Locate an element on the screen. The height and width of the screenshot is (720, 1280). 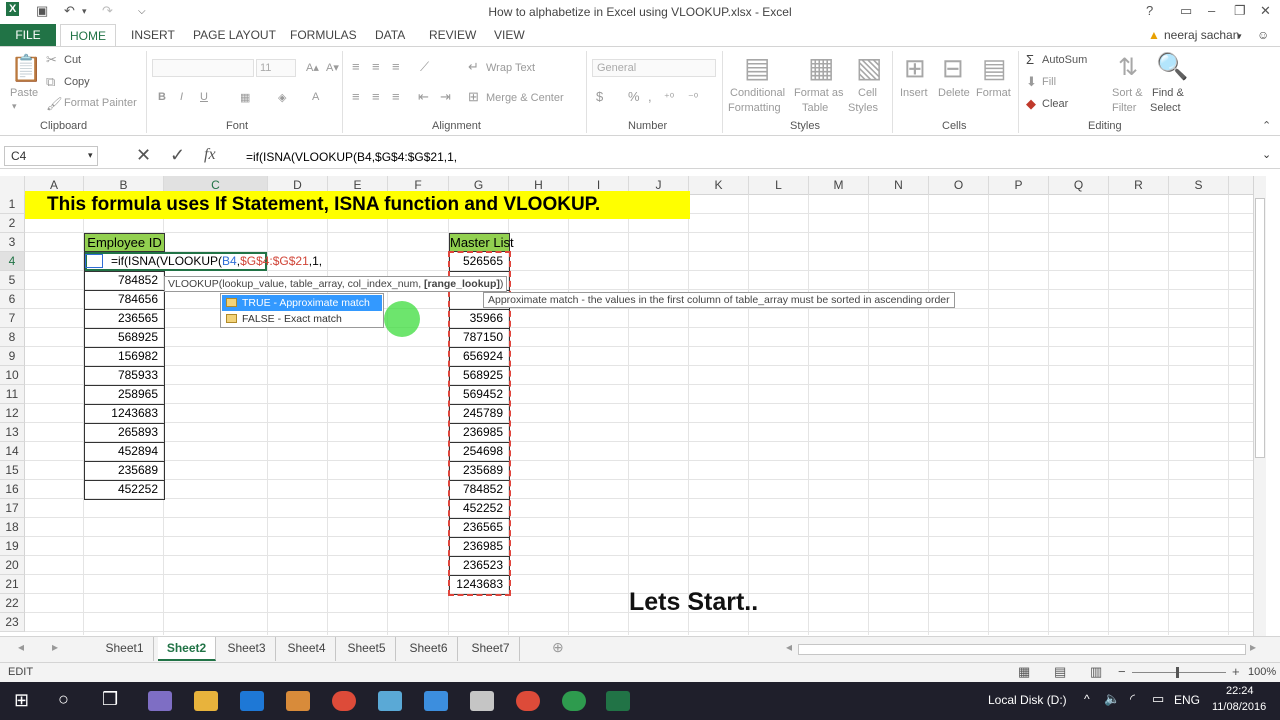
notification-icon: ▭ is located at coordinates (1158, 699).